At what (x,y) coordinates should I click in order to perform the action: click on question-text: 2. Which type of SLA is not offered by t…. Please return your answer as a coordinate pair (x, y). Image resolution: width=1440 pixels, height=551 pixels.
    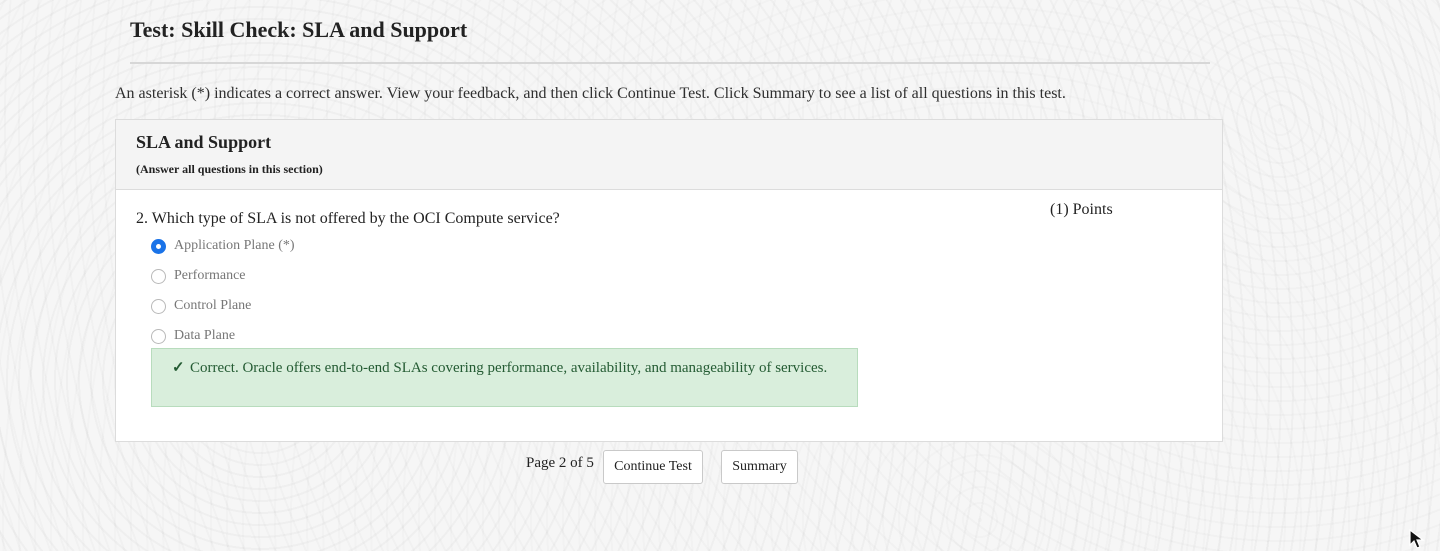
    Looking at the image, I should click on (348, 218).